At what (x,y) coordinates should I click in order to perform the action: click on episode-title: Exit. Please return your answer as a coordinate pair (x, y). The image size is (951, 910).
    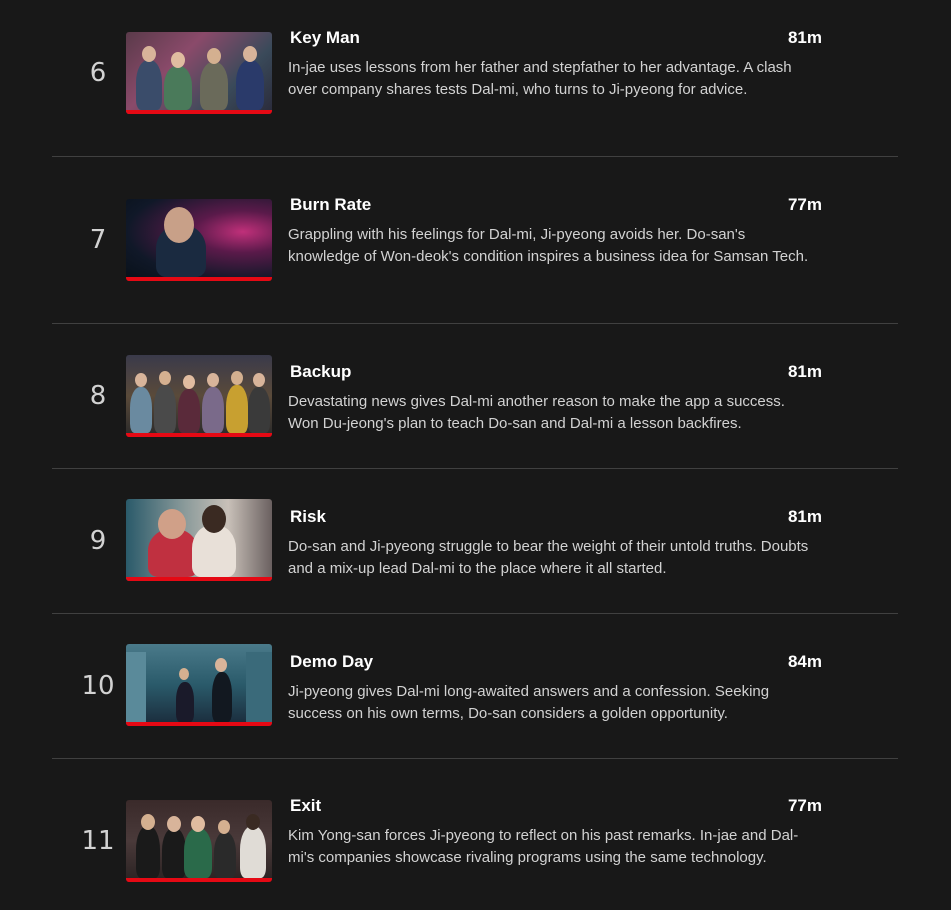
    Looking at the image, I should click on (306, 805).